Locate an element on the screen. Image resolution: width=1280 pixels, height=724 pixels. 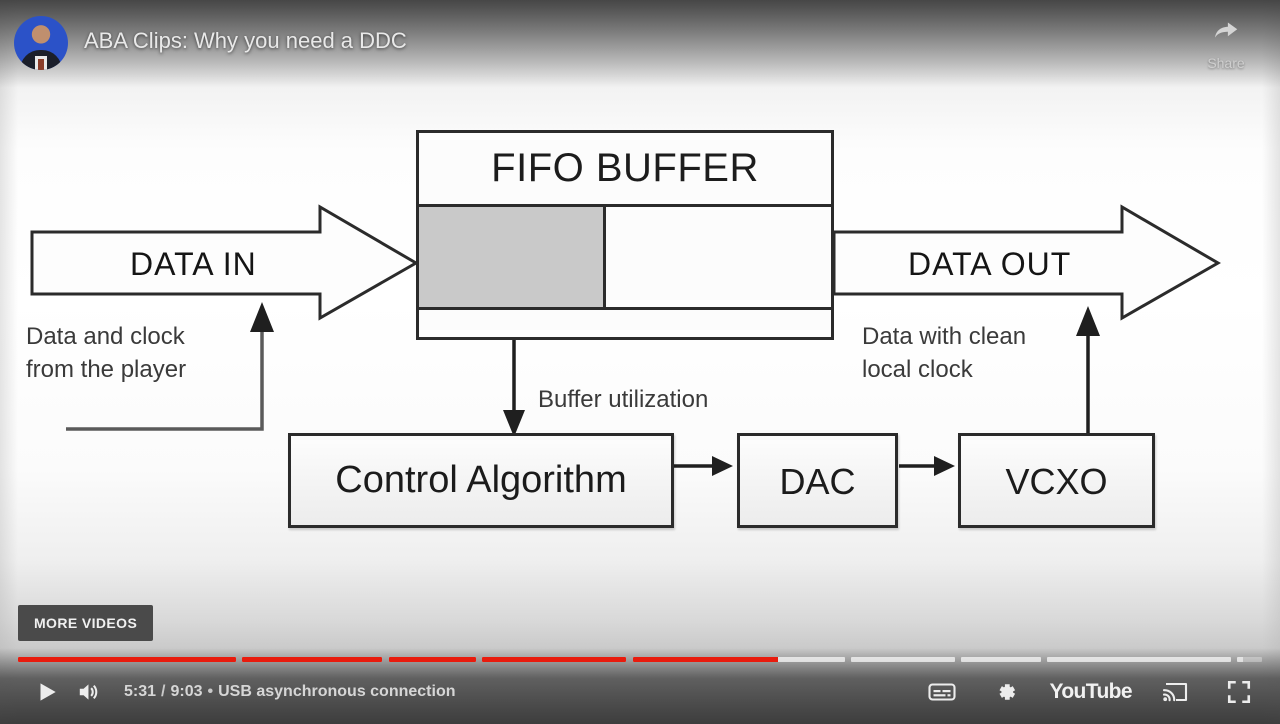
player-controls-bar: 5:31/9:03•USB asynchronous connection is located at coordinates (640, 686).